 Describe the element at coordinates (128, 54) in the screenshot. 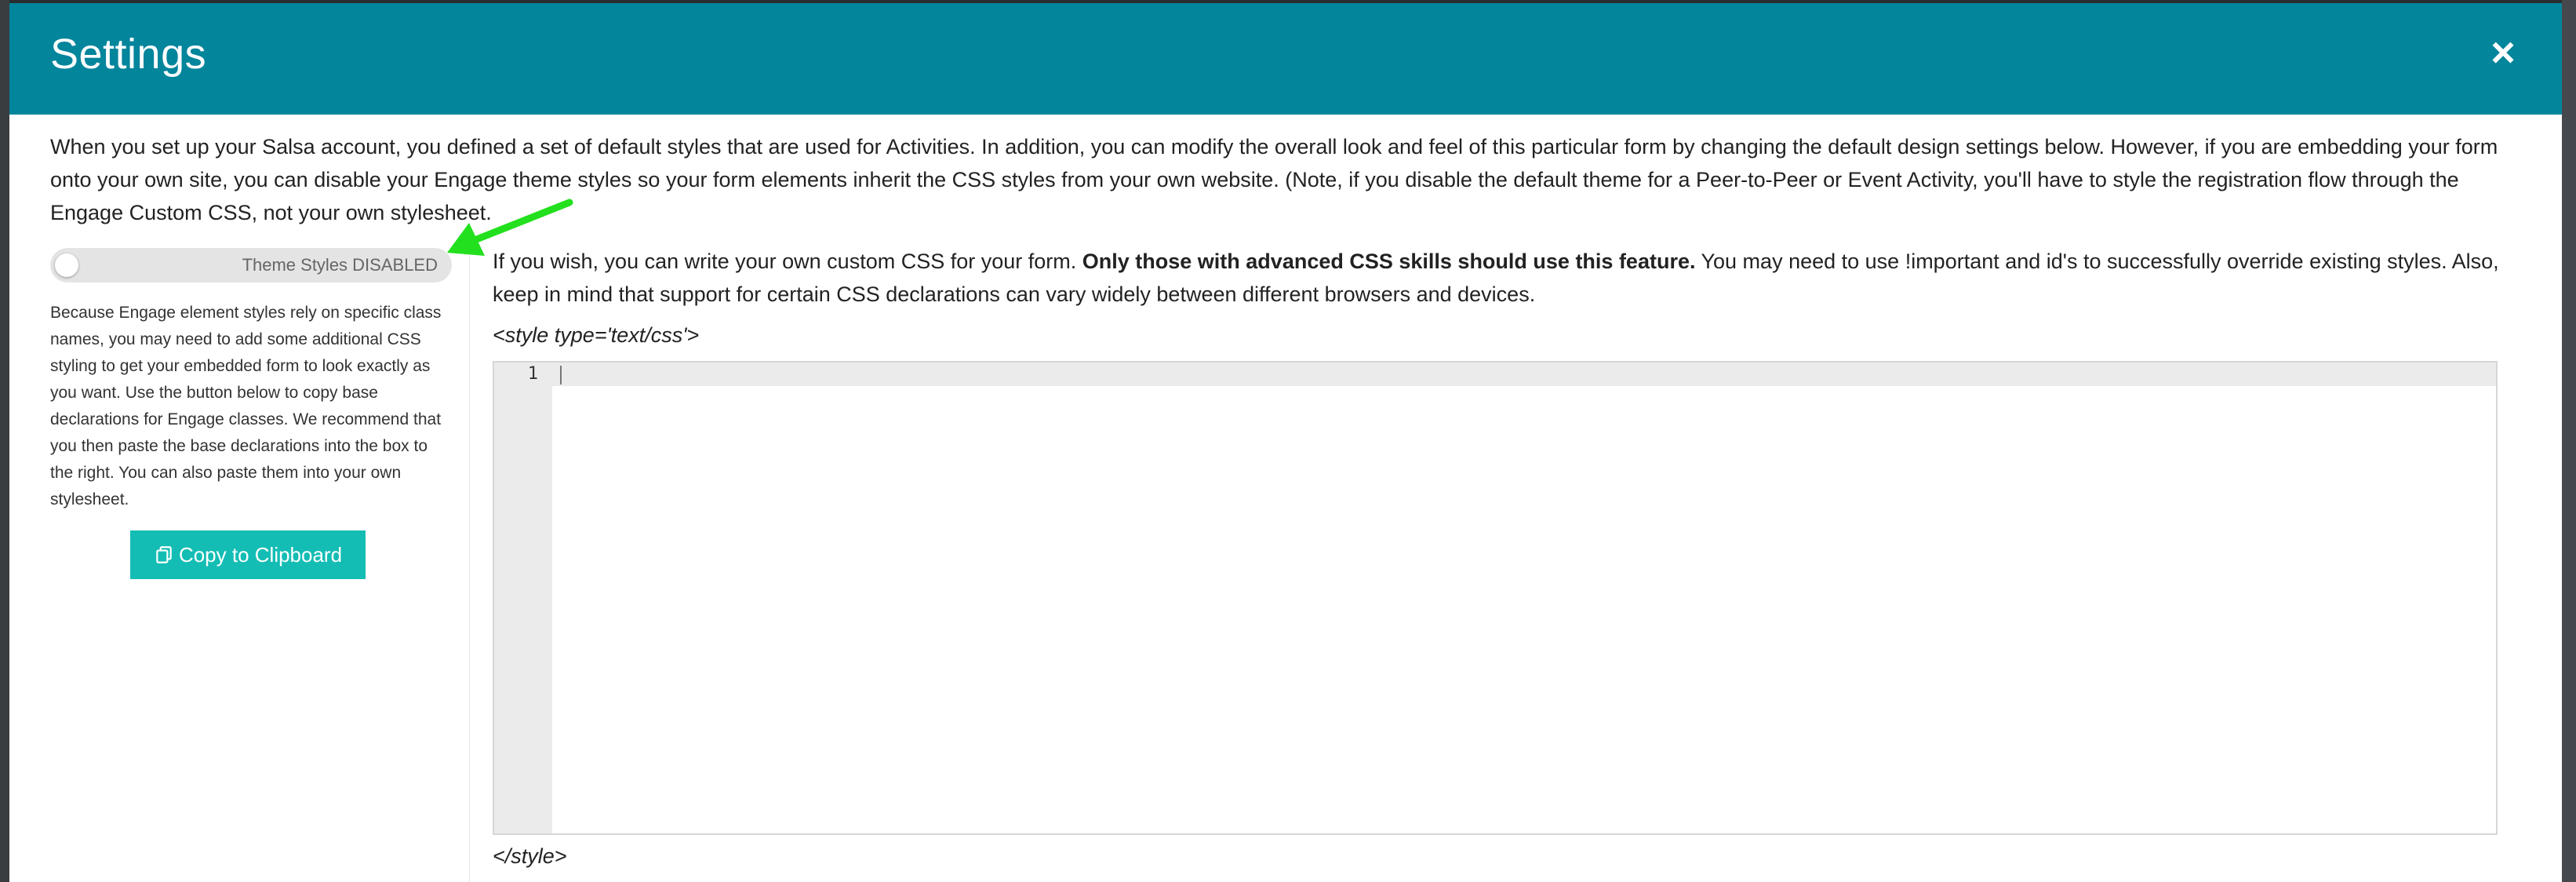

I see `modal-title: Settings` at that location.